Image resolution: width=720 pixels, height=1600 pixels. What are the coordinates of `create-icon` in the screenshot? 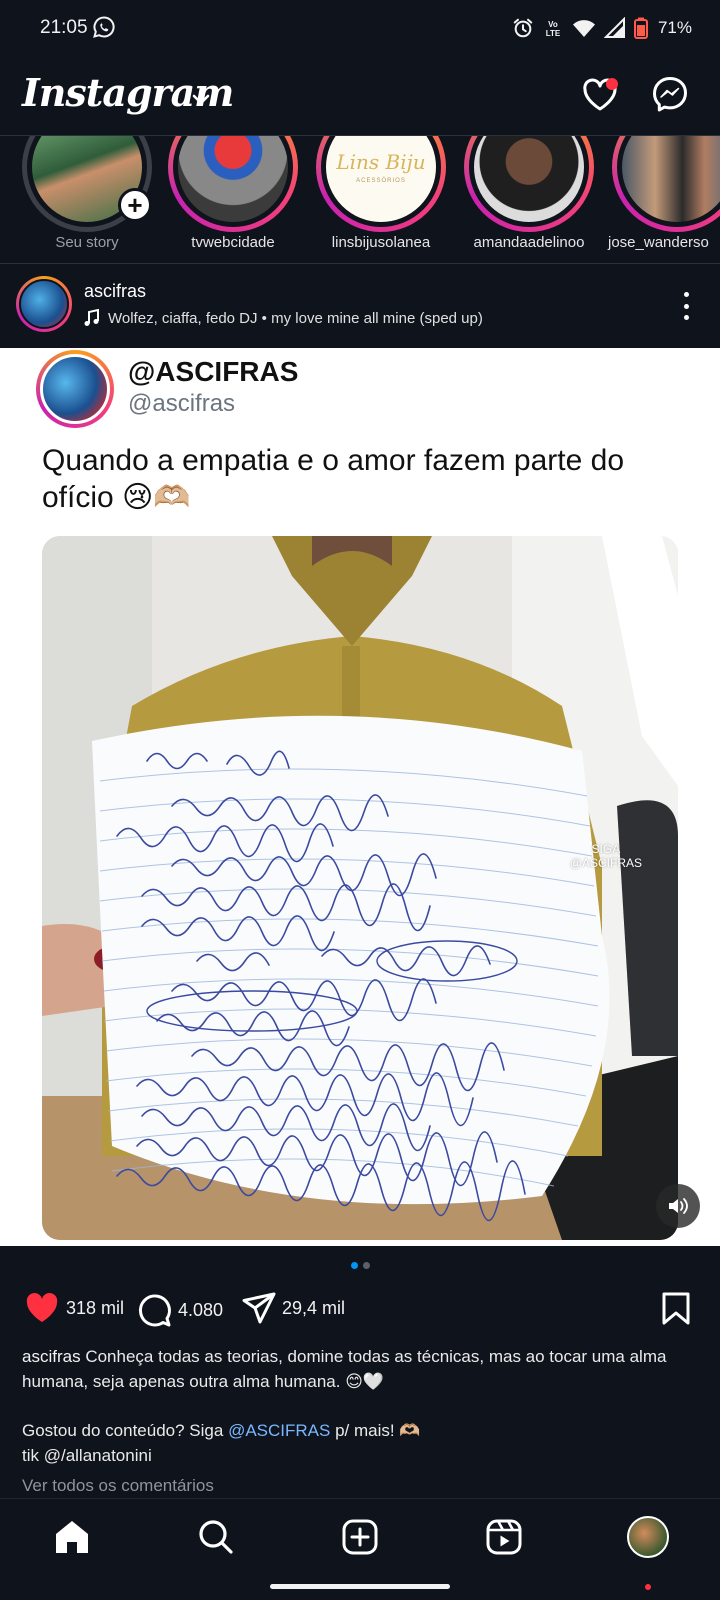 It's located at (360, 1537).